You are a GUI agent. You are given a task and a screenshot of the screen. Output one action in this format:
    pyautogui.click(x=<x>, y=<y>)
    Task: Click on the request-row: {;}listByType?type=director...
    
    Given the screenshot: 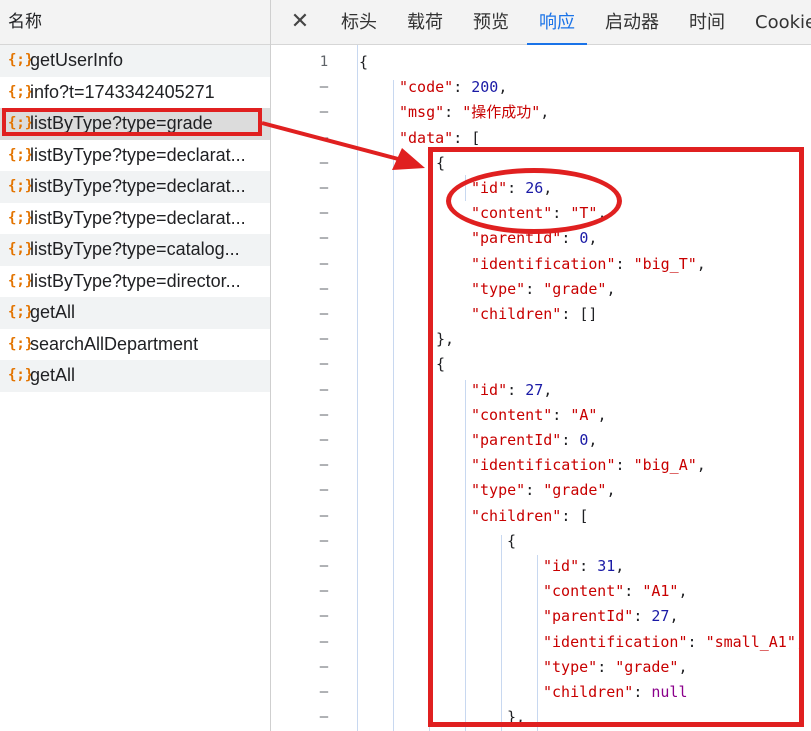 What is the action you would take?
    pyautogui.click(x=135, y=282)
    